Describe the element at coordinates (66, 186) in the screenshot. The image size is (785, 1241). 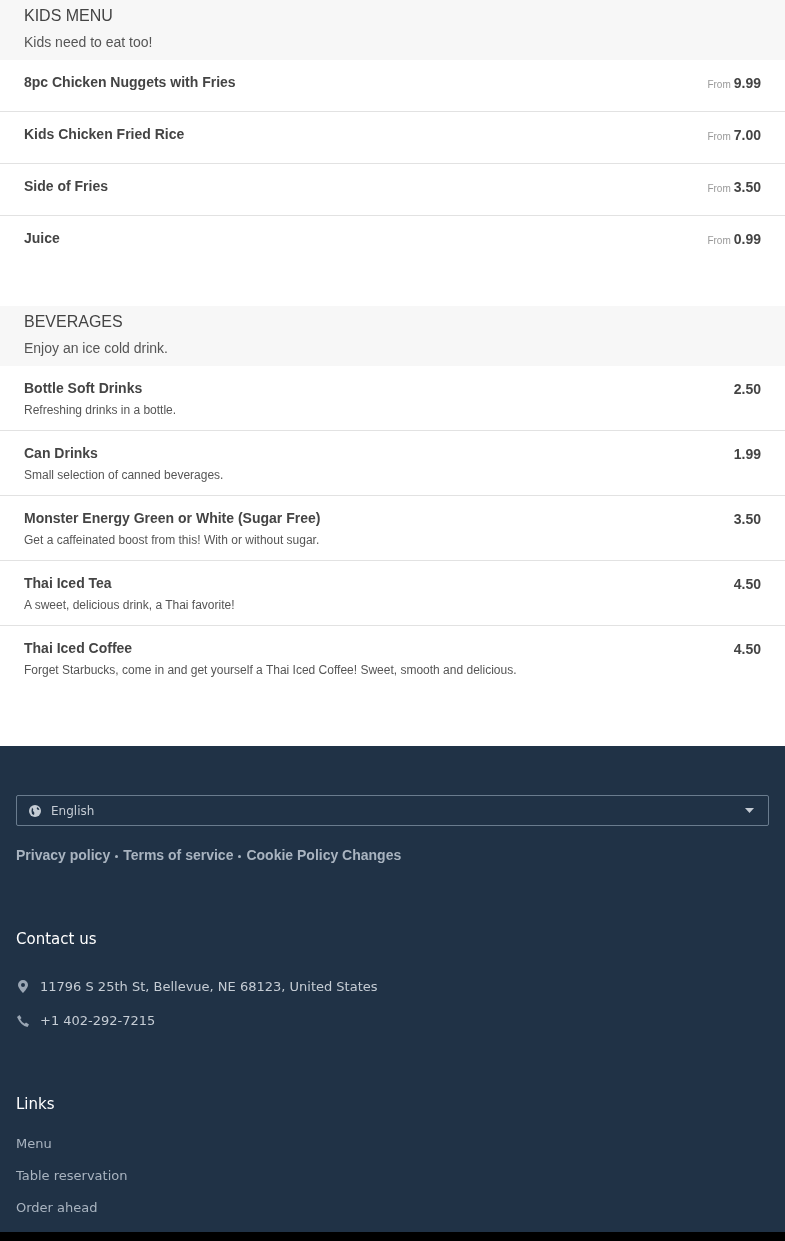
I see `item-name: Side of Fries` at that location.